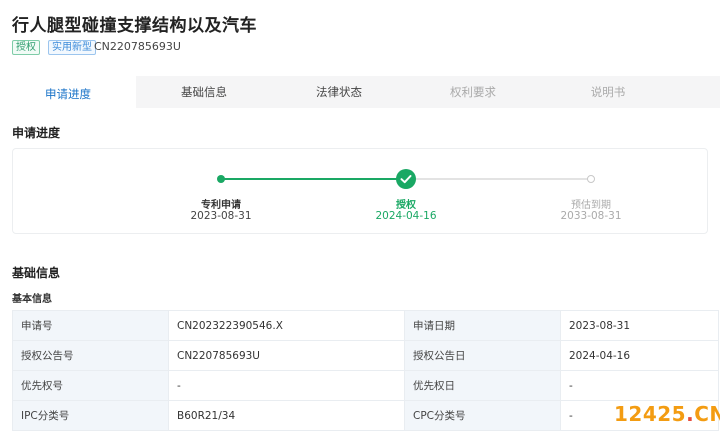  Describe the element at coordinates (134, 26) in the screenshot. I see `patent-title: 行人腿型碰撞支撑结构以及汽车` at that location.